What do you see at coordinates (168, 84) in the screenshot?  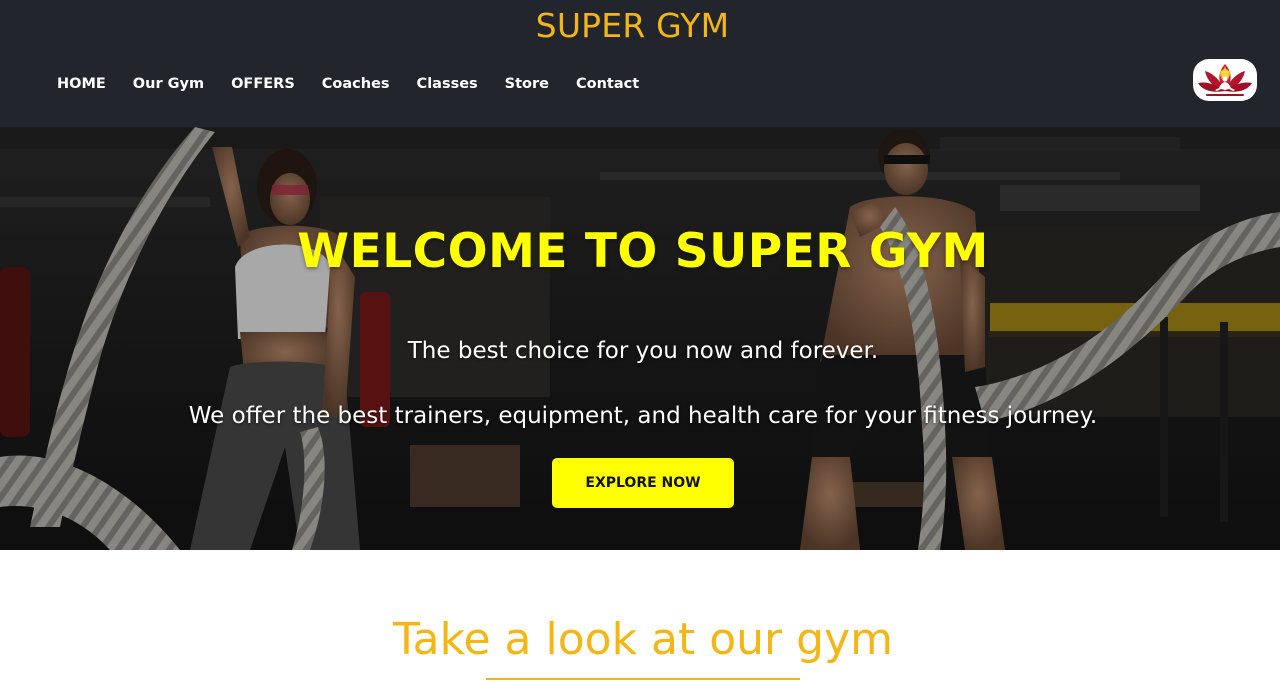 I see `nav-our-gym: Our Gym` at bounding box center [168, 84].